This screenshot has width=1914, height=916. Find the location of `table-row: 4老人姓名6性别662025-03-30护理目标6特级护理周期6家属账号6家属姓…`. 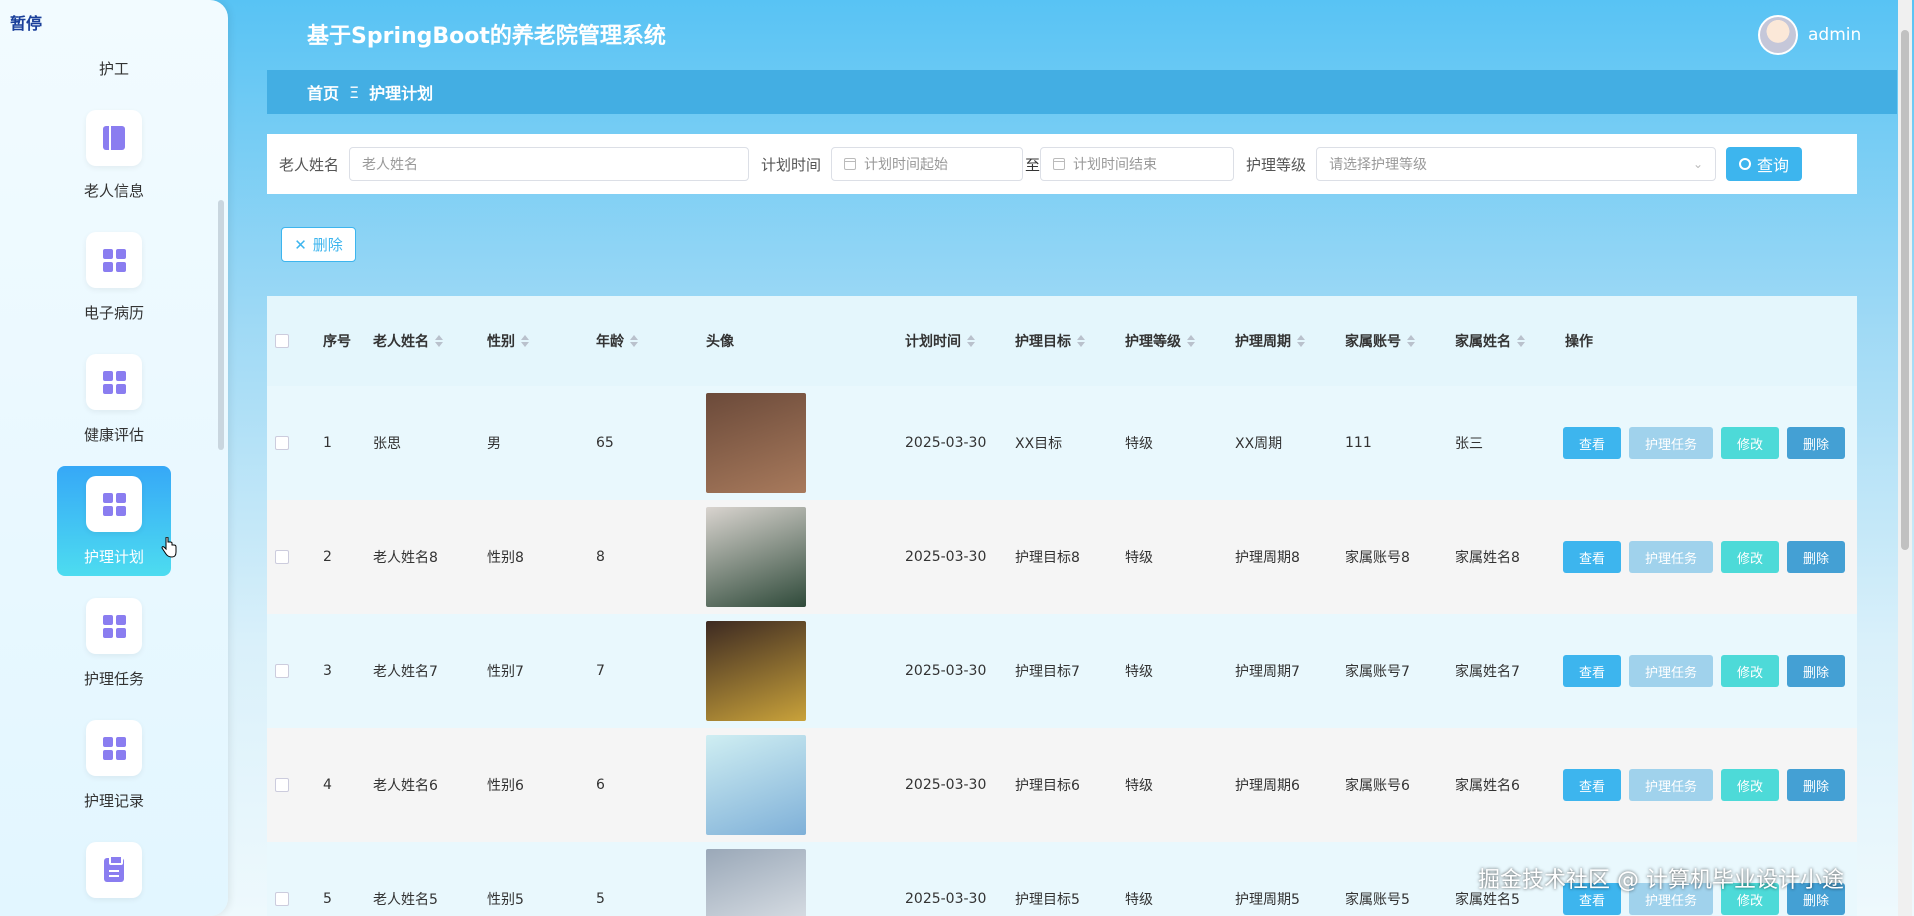

table-row: 4老人姓名6性别662025-03-30护理目标6特级护理周期6家属账号6家属姓… is located at coordinates (1062, 785).